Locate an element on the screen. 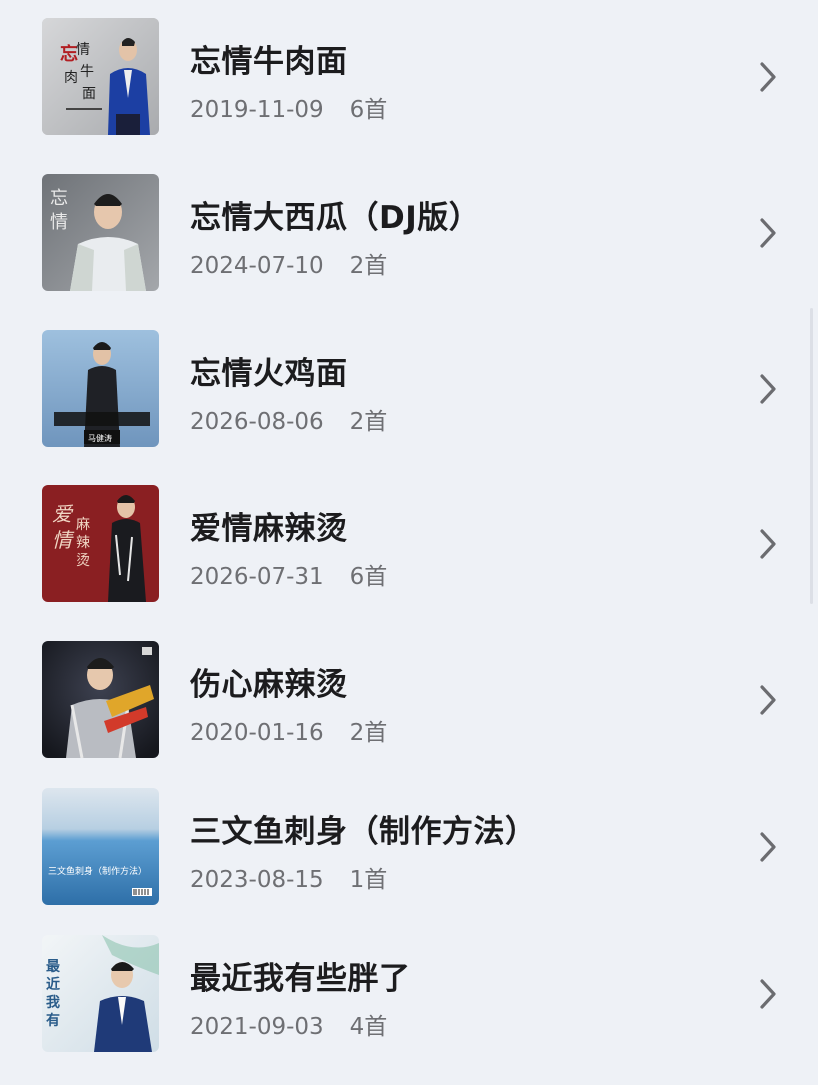 The height and width of the screenshot is (1085, 818). svg-text: 肉 is located at coordinates (71, 78).